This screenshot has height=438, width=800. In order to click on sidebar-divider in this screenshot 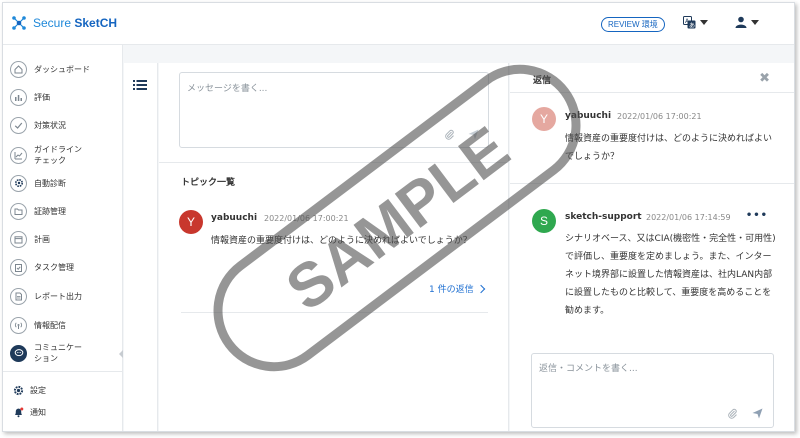, I will do `click(62, 371)`.